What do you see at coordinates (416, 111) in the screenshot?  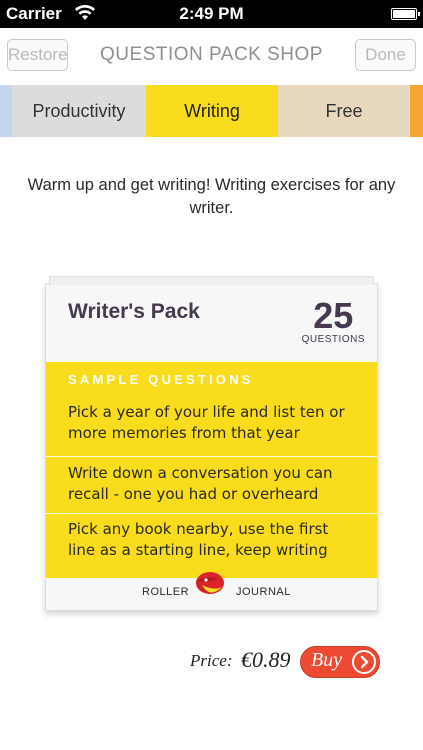 I see `tab-next-edge` at bounding box center [416, 111].